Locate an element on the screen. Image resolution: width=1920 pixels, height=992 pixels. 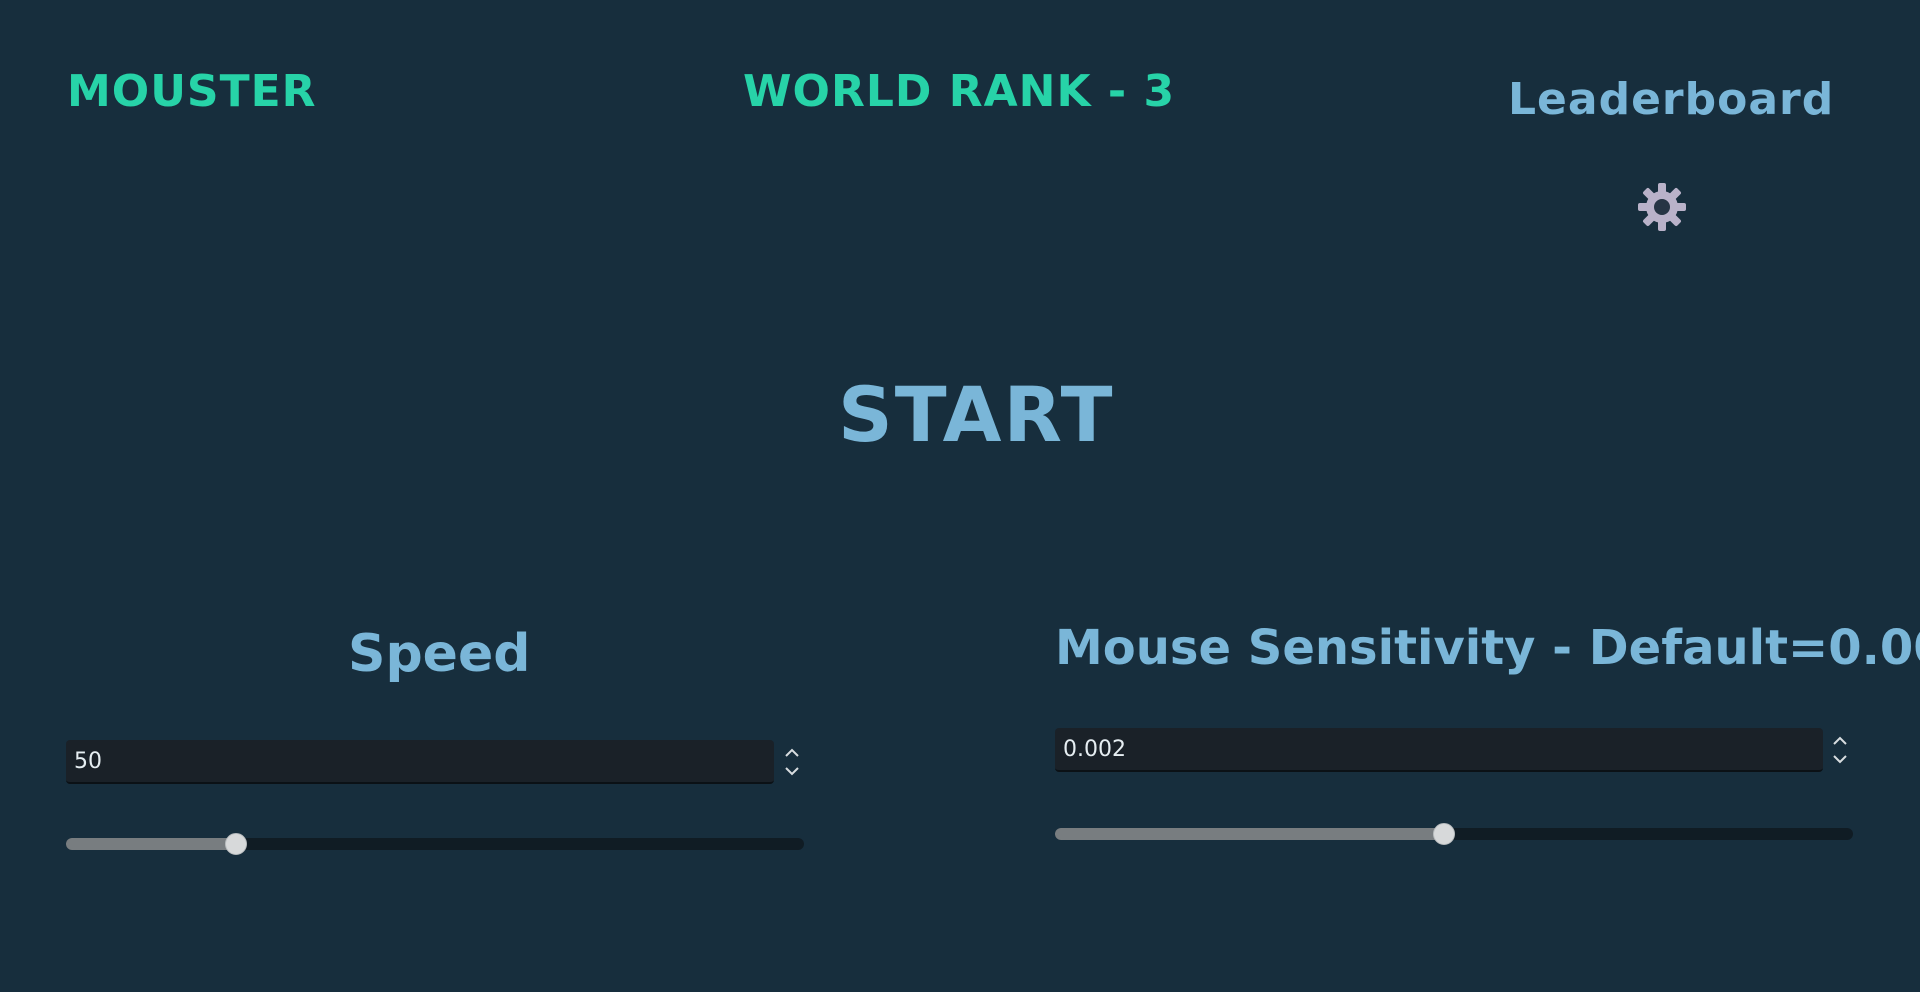
sensitivity-slider is located at coordinates (1454, 834).